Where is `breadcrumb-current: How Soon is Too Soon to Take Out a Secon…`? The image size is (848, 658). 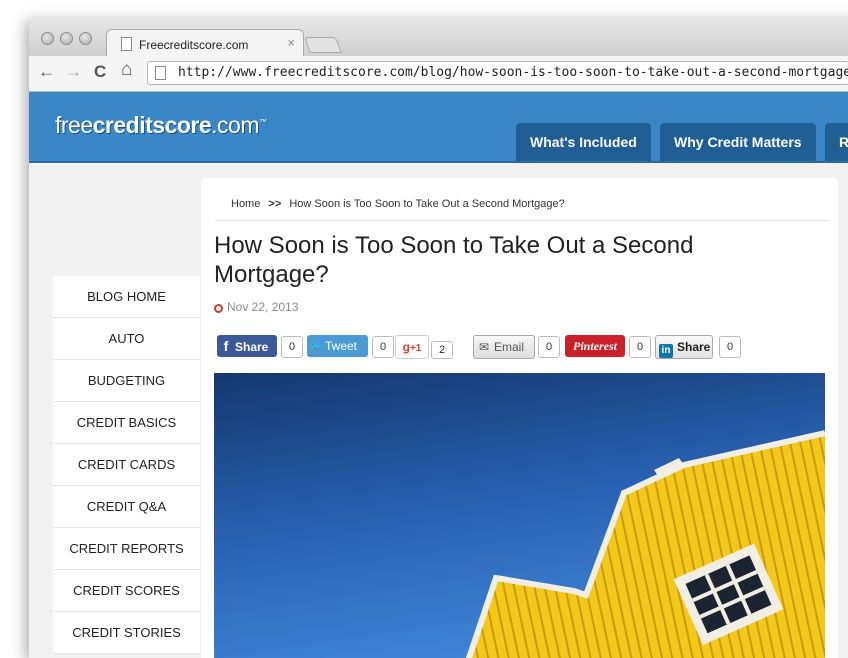 breadcrumb-current: How Soon is Too Soon to Take Out a Secon… is located at coordinates (427, 204).